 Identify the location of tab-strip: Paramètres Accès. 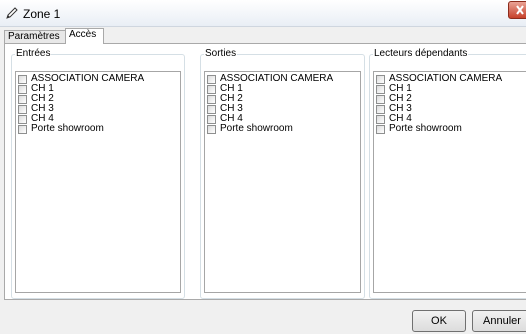
(263, 35).